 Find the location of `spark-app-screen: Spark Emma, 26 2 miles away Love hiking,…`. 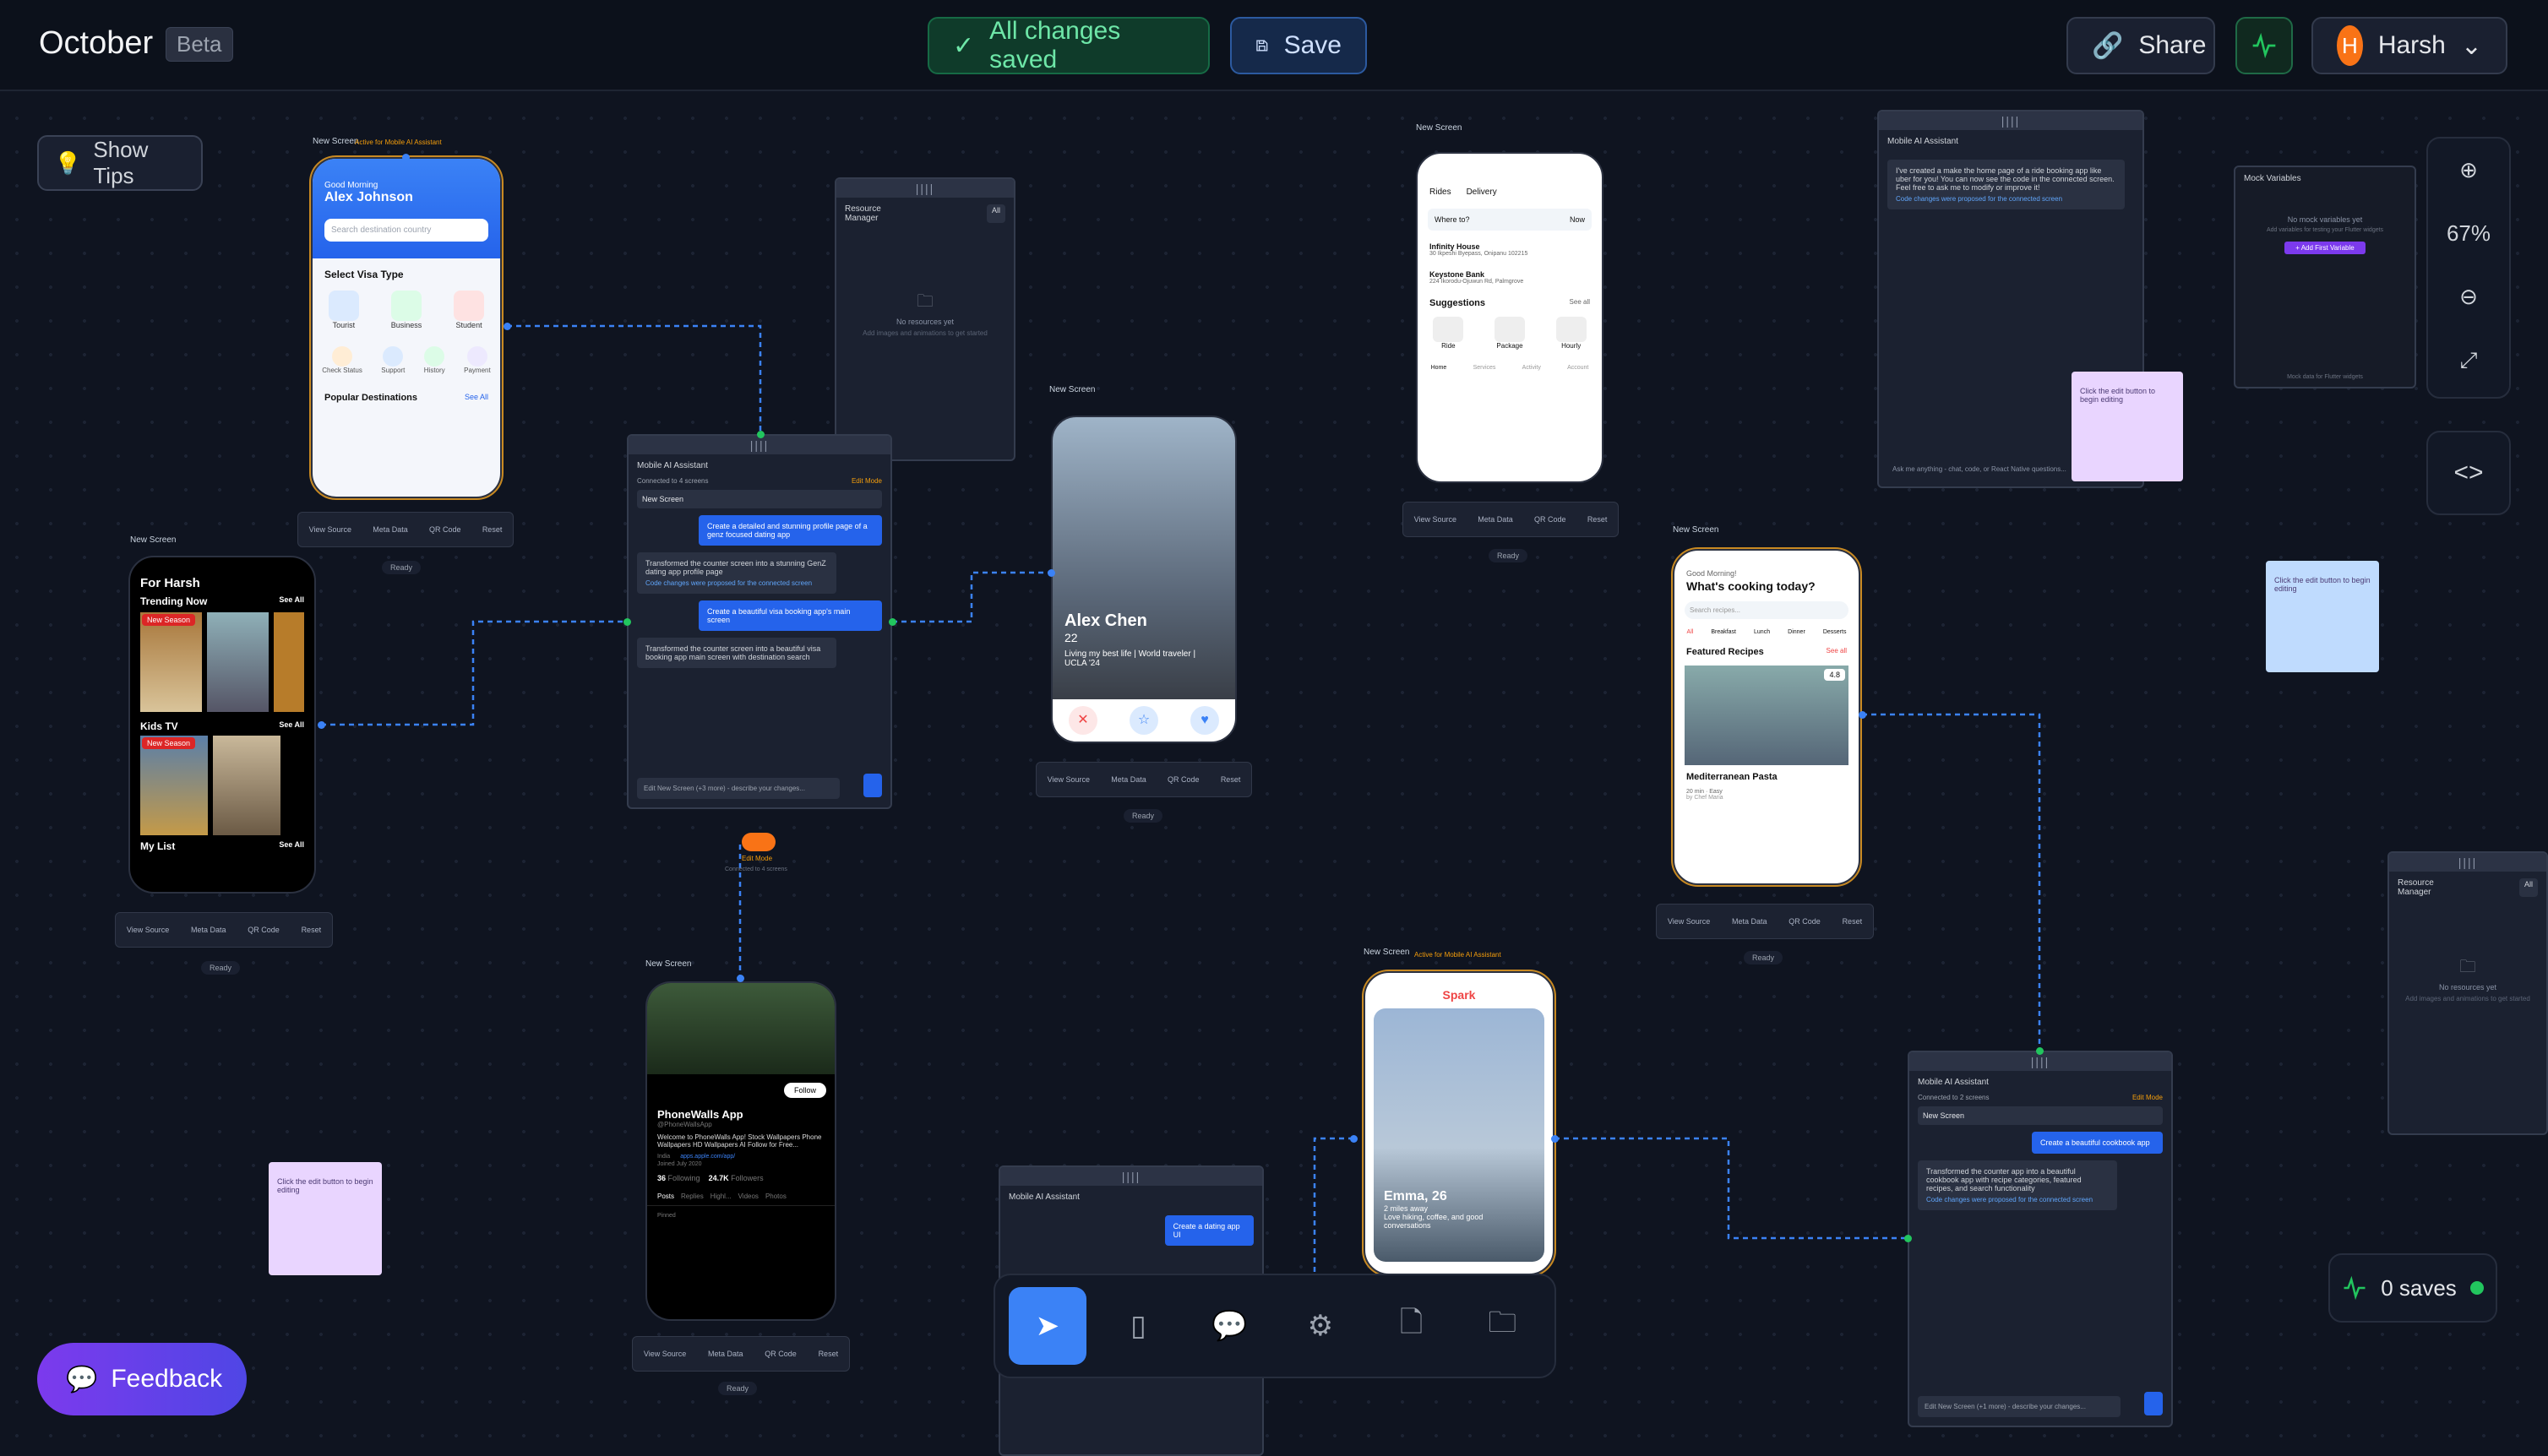

spark-app-screen: Spark Emma, 26 2 miles away Love hiking,… is located at coordinates (1459, 1123).